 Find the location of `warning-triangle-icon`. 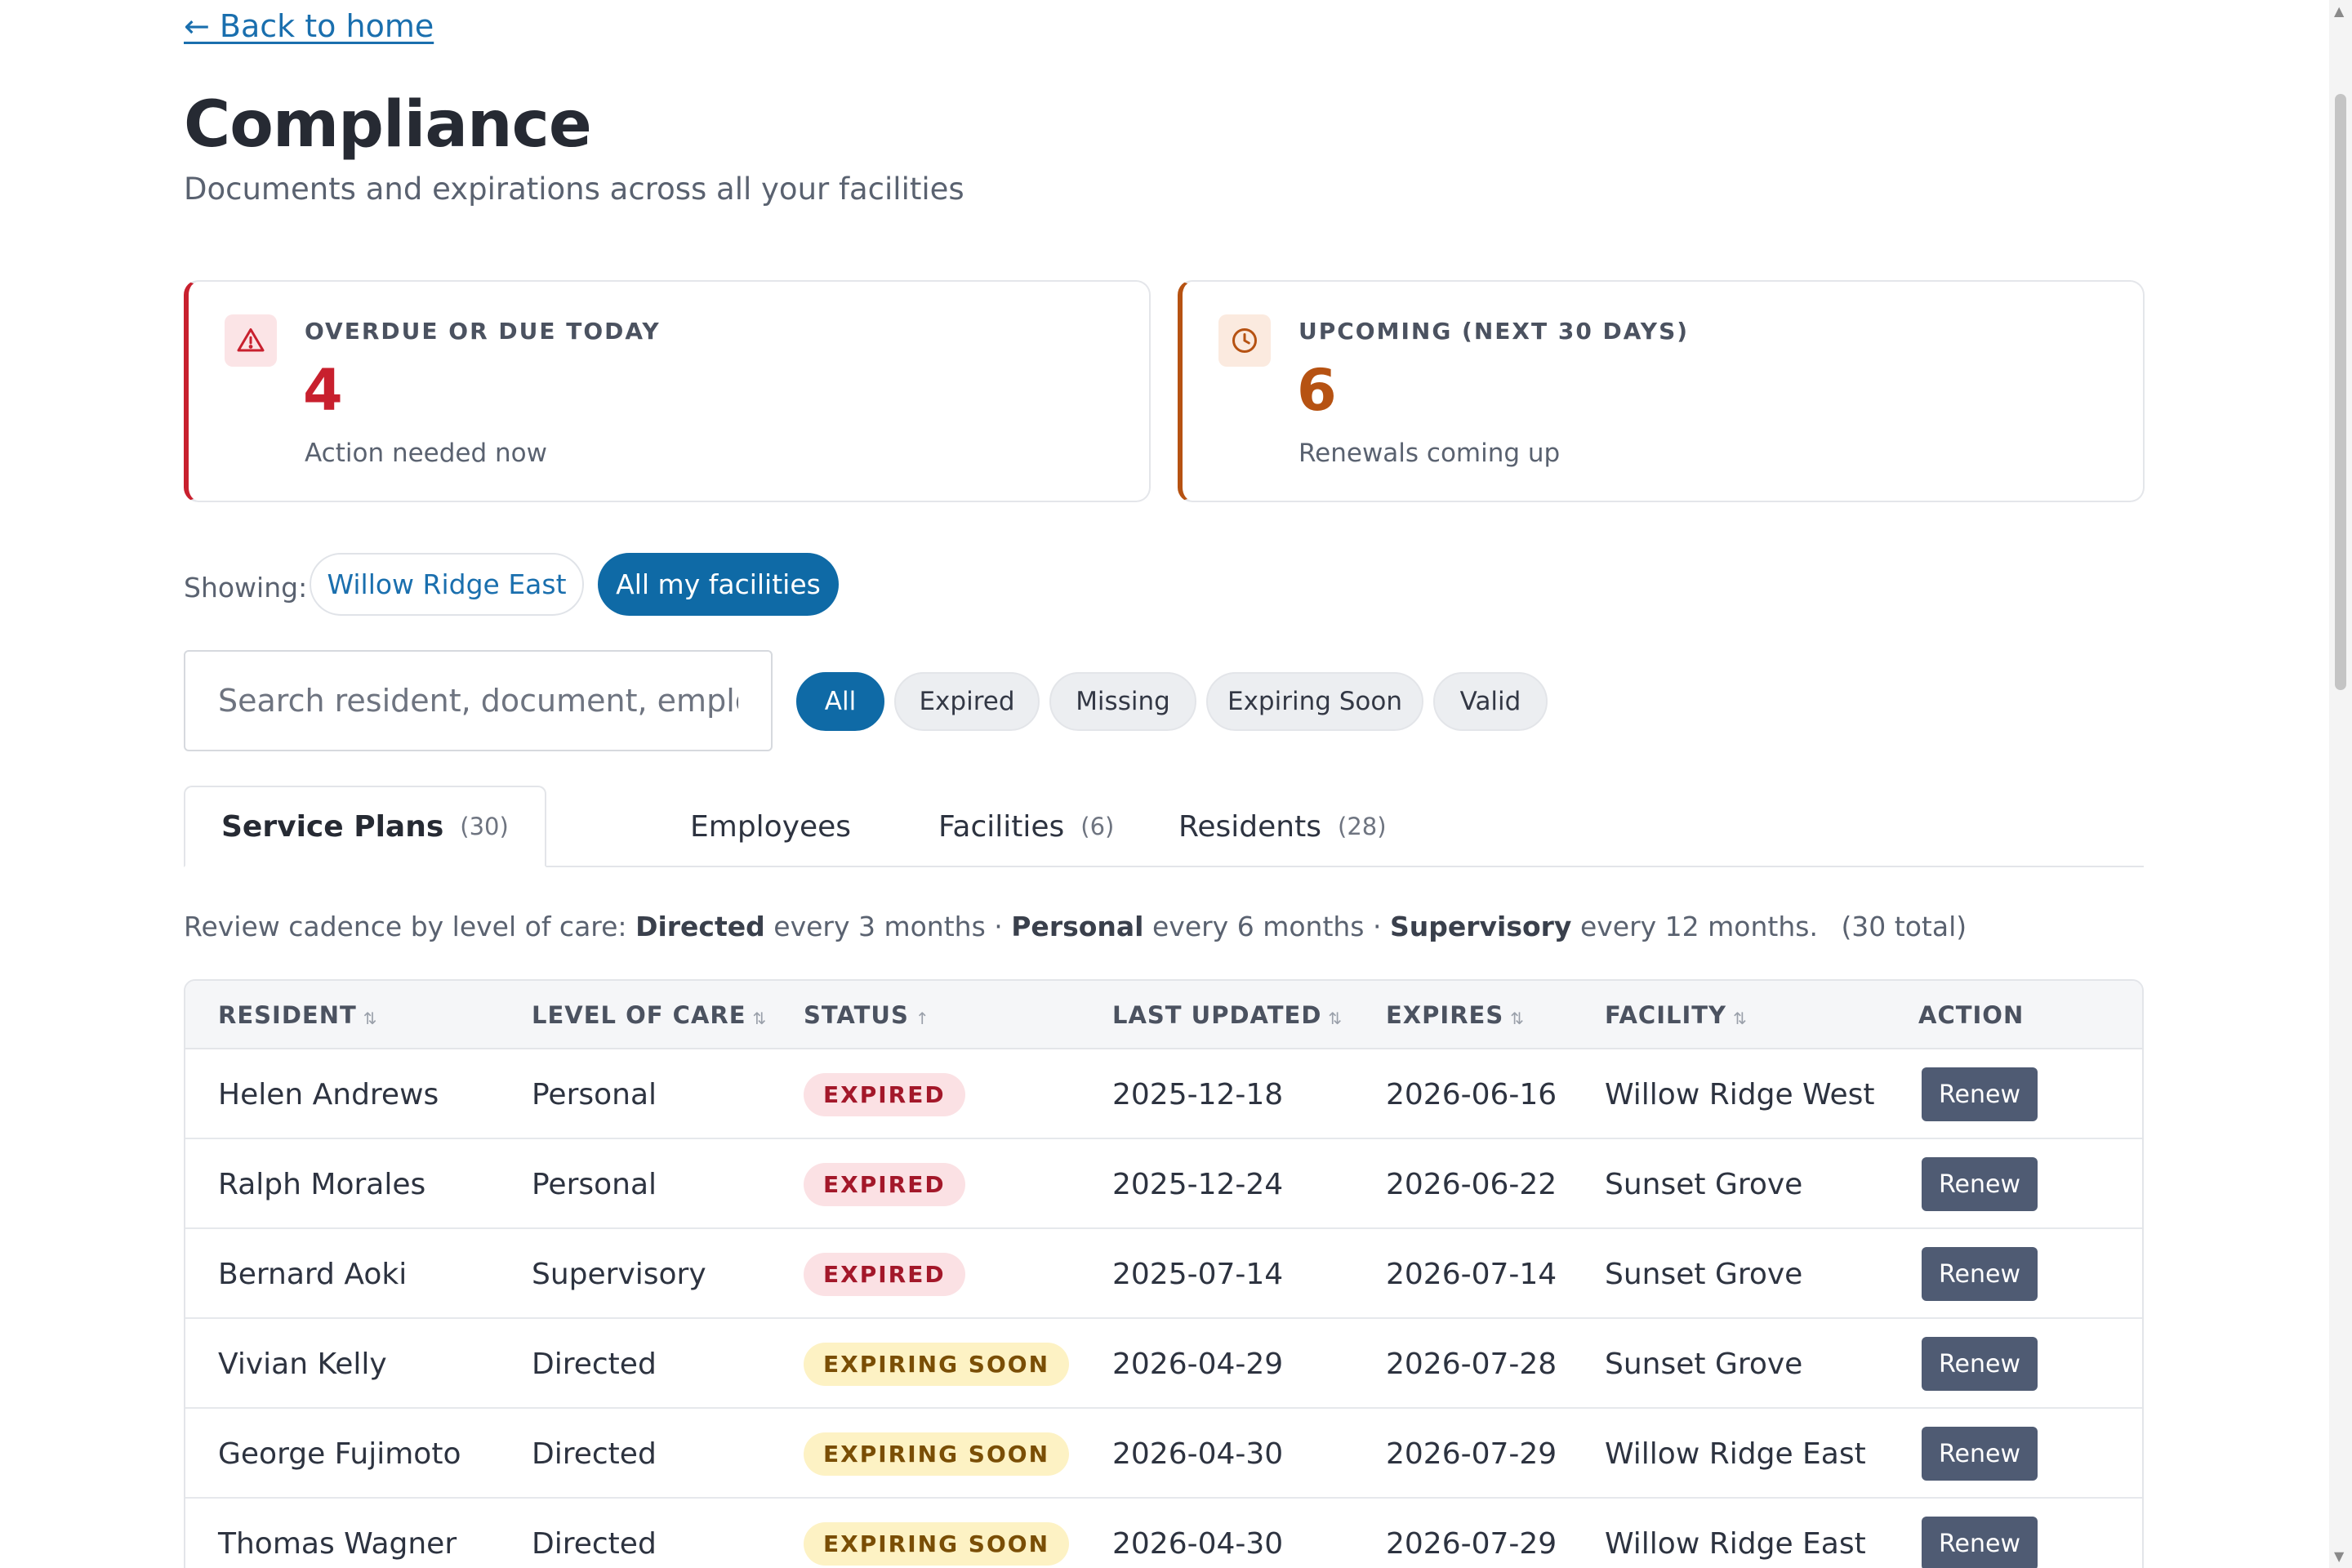

warning-triangle-icon is located at coordinates (251, 340).